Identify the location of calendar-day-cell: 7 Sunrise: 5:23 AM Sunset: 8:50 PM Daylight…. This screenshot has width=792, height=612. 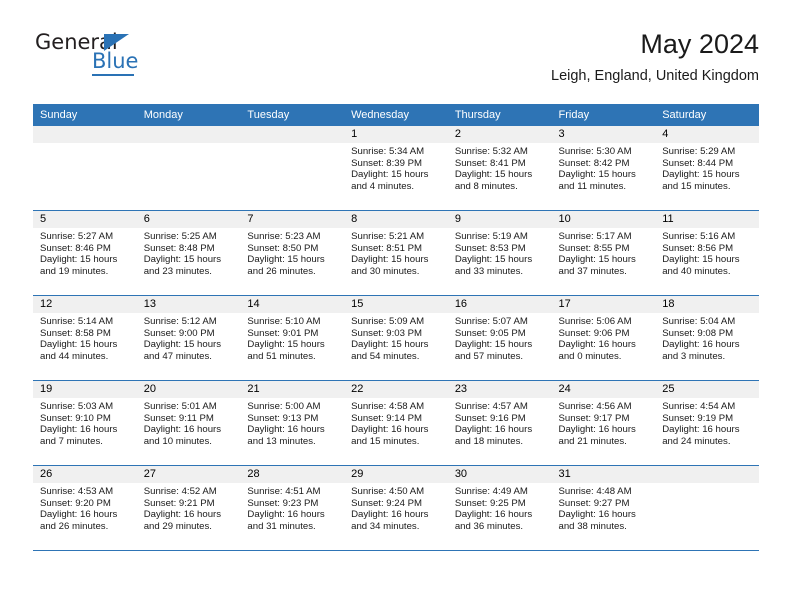
(292, 253).